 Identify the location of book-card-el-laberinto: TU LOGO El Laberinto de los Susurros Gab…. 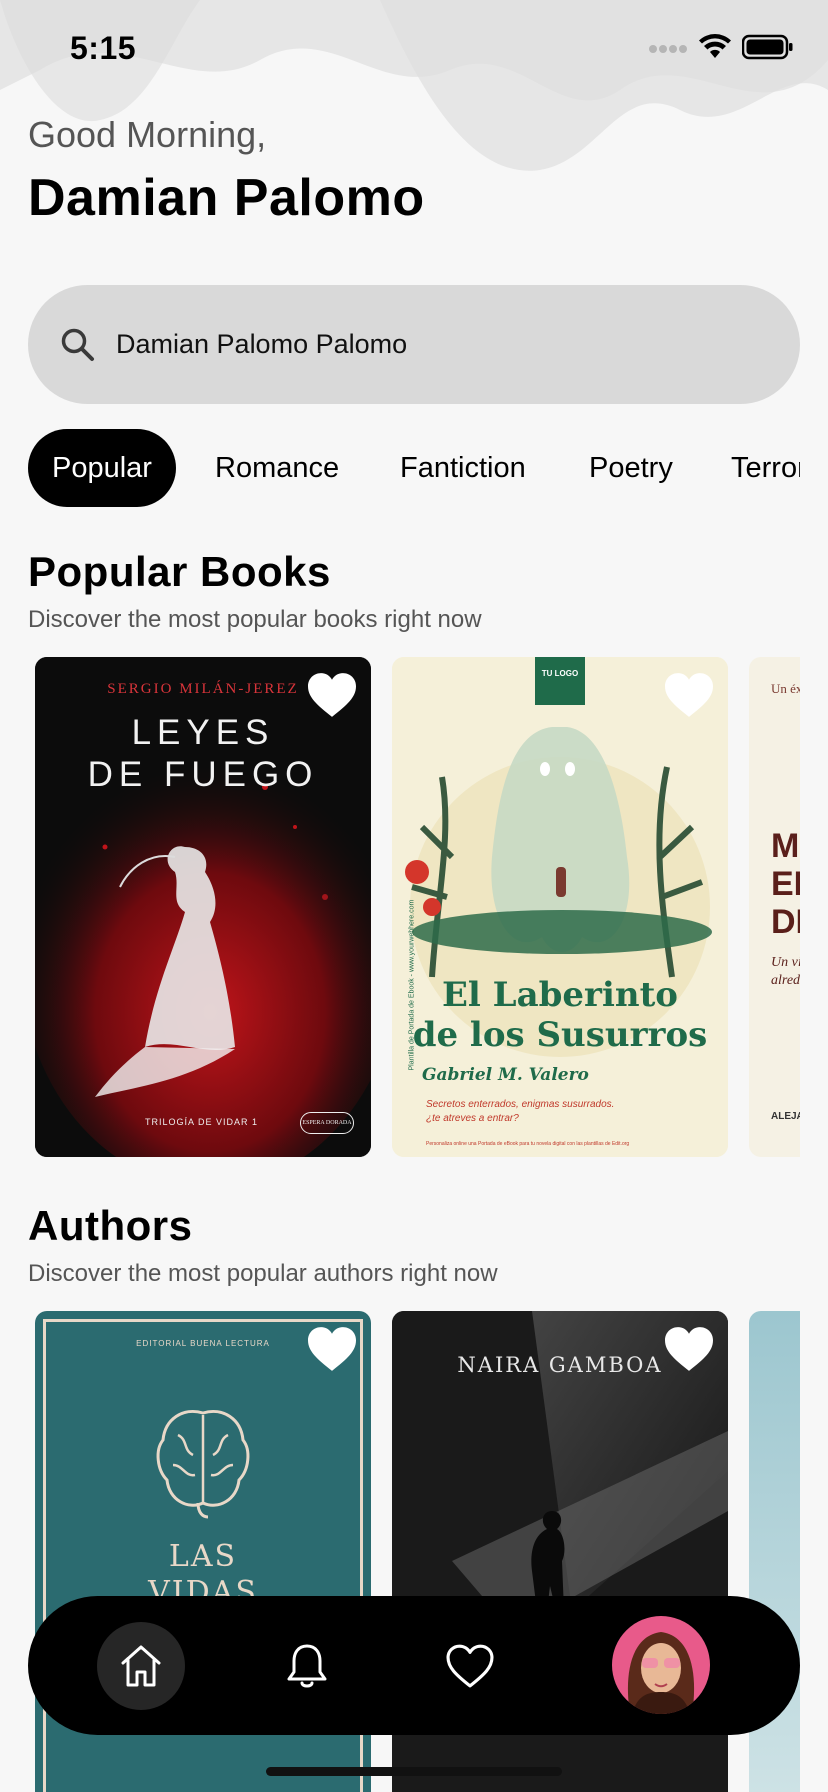
(560, 907).